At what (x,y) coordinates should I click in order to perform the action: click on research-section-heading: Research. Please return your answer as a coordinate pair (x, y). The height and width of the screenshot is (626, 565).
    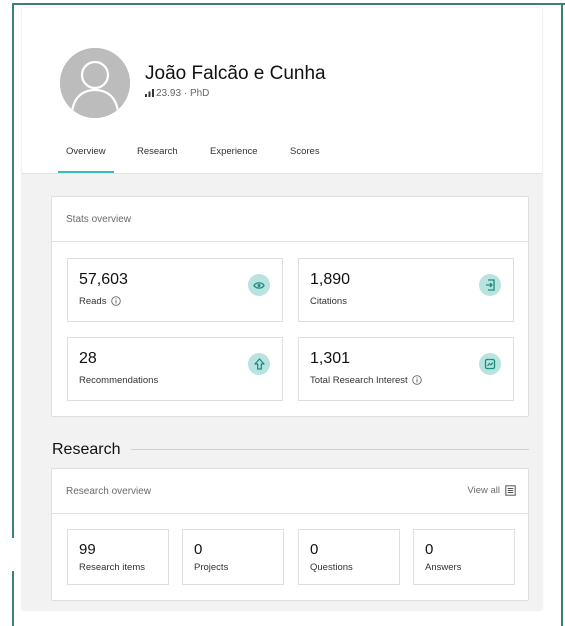
    Looking at the image, I should click on (86, 449).